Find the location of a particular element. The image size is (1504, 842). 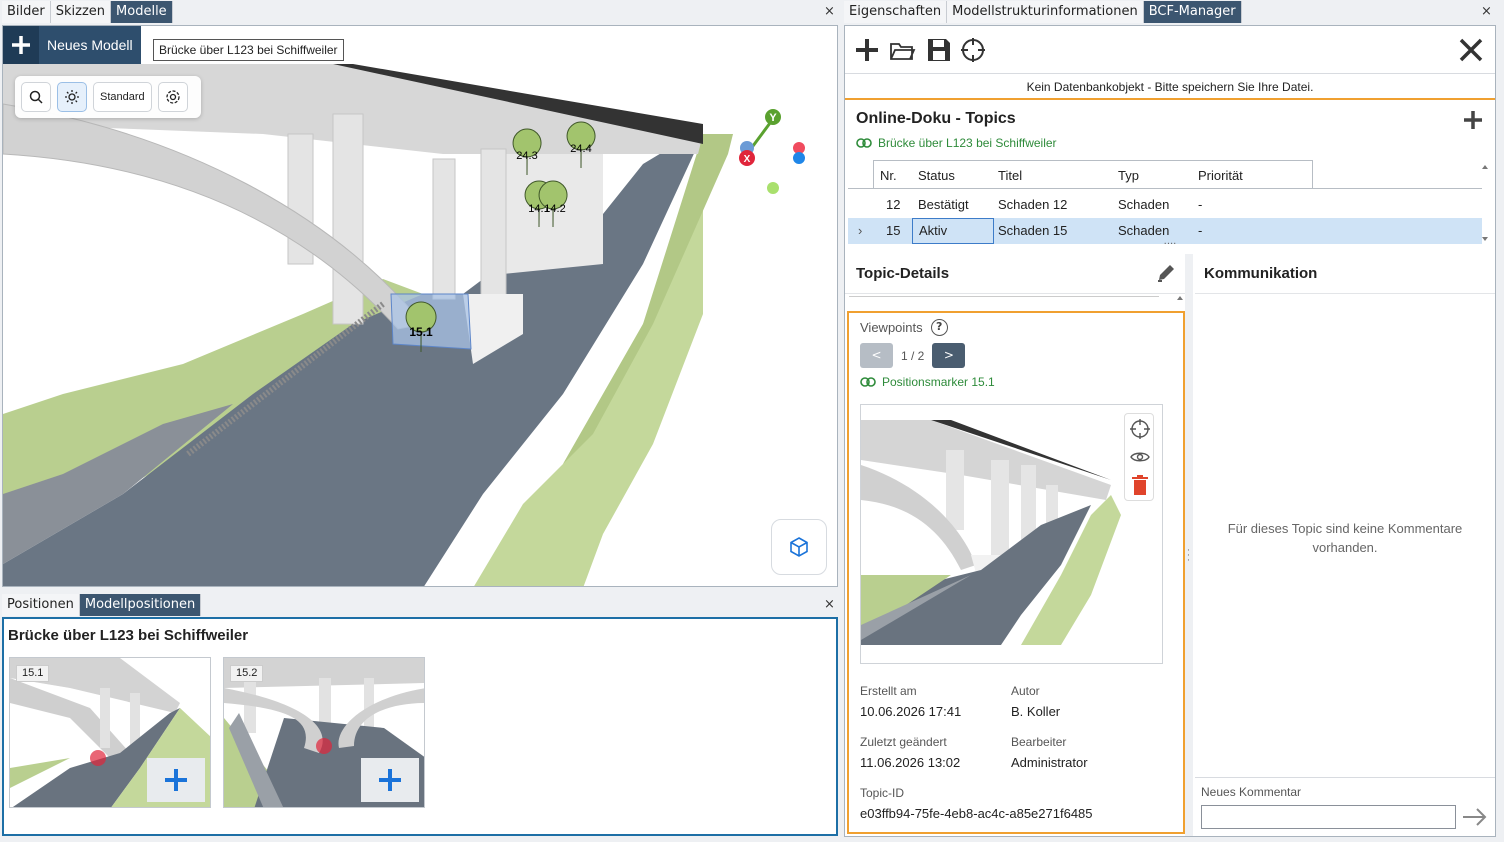

close-positions-icon: × is located at coordinates (829, 605).